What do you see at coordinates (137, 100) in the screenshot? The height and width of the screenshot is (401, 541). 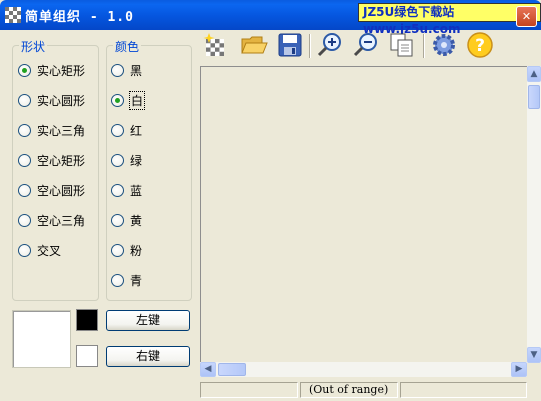 I see `color-option-label: 白` at bounding box center [137, 100].